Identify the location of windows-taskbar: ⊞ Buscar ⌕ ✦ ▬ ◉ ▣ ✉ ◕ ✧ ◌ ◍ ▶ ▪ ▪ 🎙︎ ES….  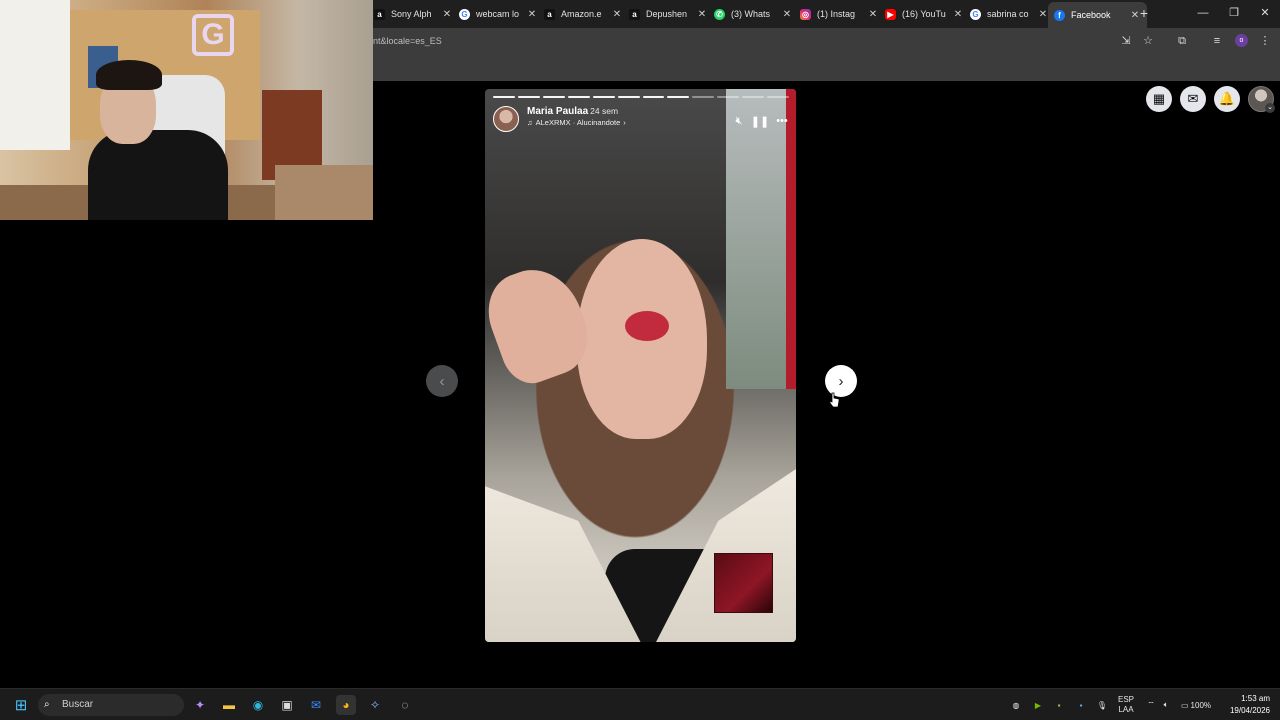
(640, 704).